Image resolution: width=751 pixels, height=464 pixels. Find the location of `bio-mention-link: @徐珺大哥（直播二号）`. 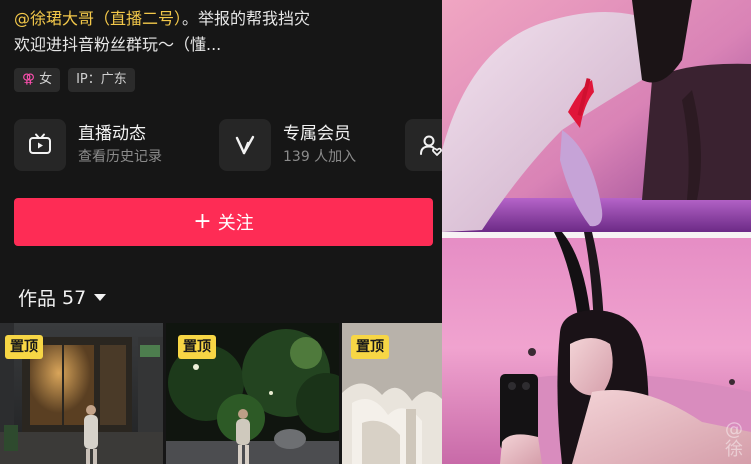

bio-mention-link: @徐珺大哥（直播二号） is located at coordinates (98, 18).